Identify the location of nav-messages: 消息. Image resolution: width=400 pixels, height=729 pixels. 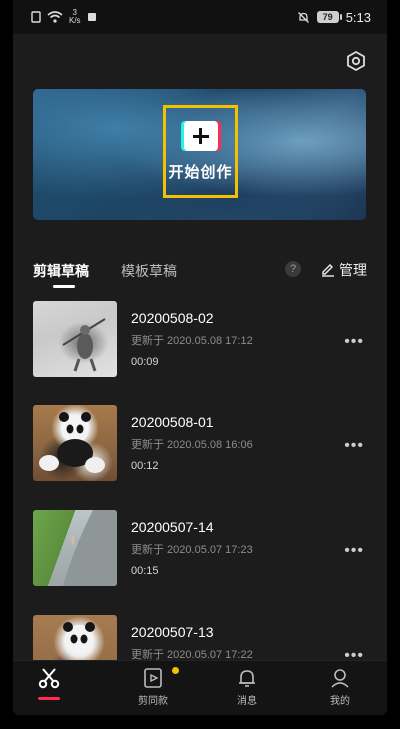
(247, 687).